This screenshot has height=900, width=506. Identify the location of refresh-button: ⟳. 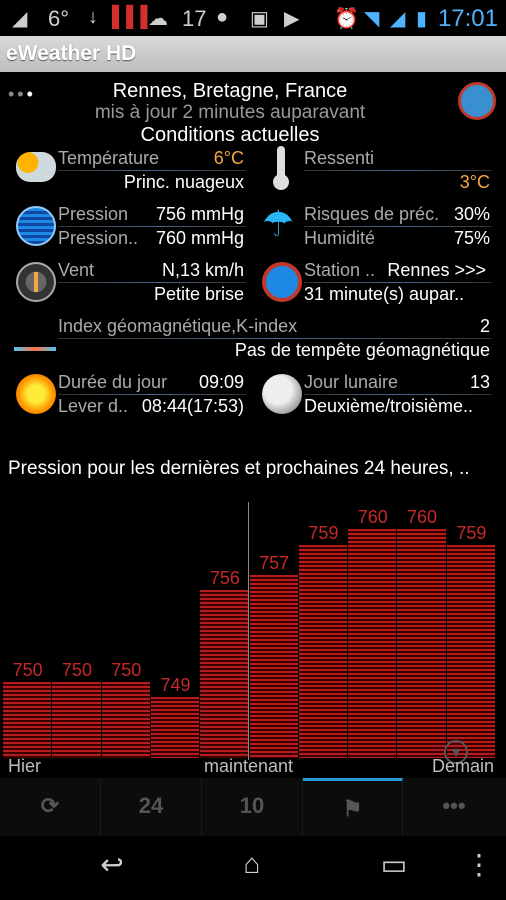
(50, 807).